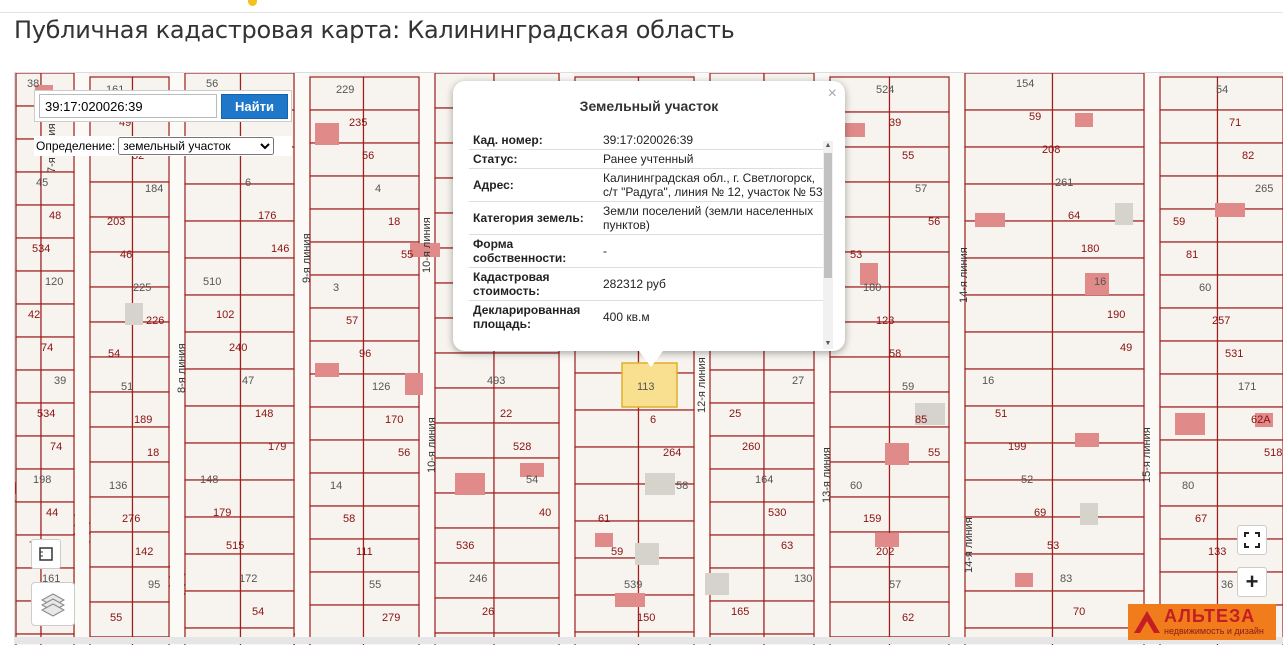 The image size is (1283, 645). I want to click on plot-number: 208, so click(1051, 150).